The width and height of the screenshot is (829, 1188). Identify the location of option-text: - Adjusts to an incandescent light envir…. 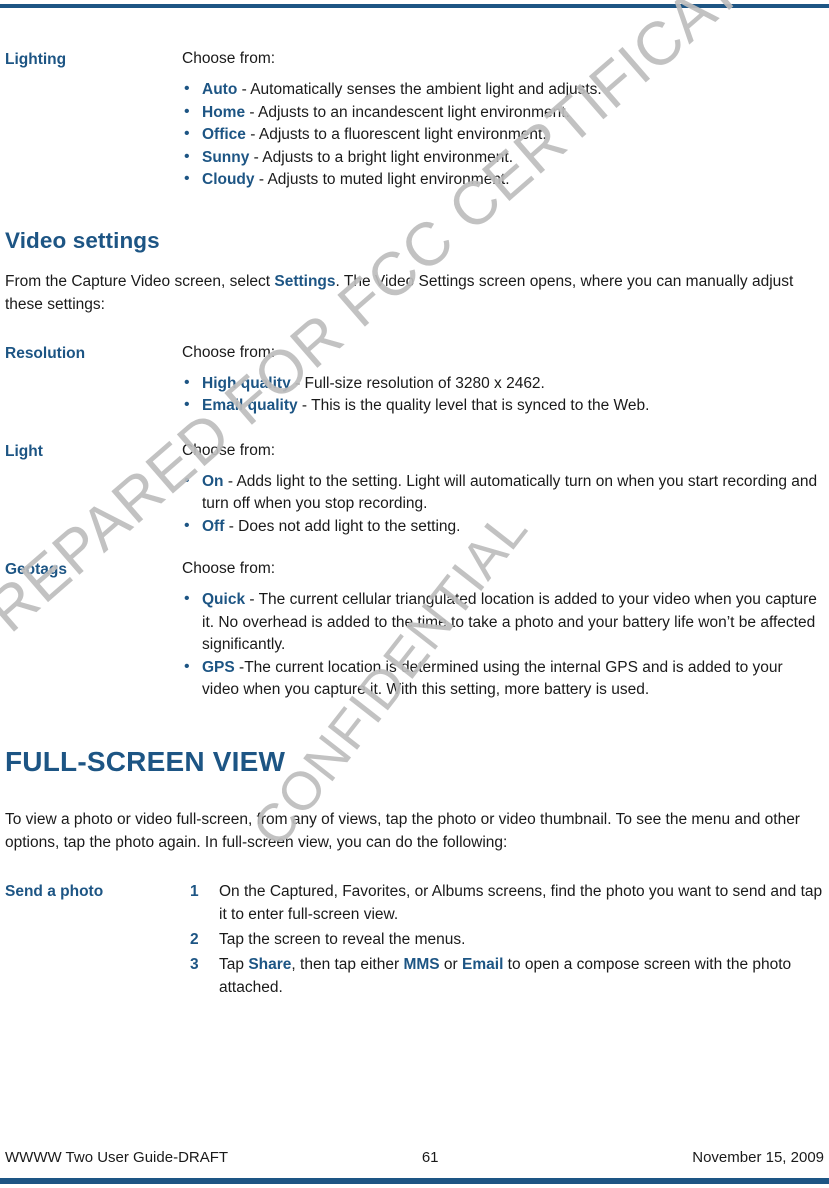
(407, 112).